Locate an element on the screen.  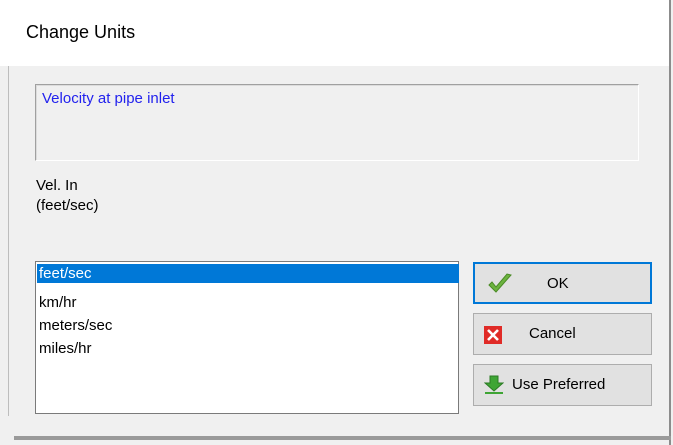
ok-button: OK is located at coordinates (562, 283).